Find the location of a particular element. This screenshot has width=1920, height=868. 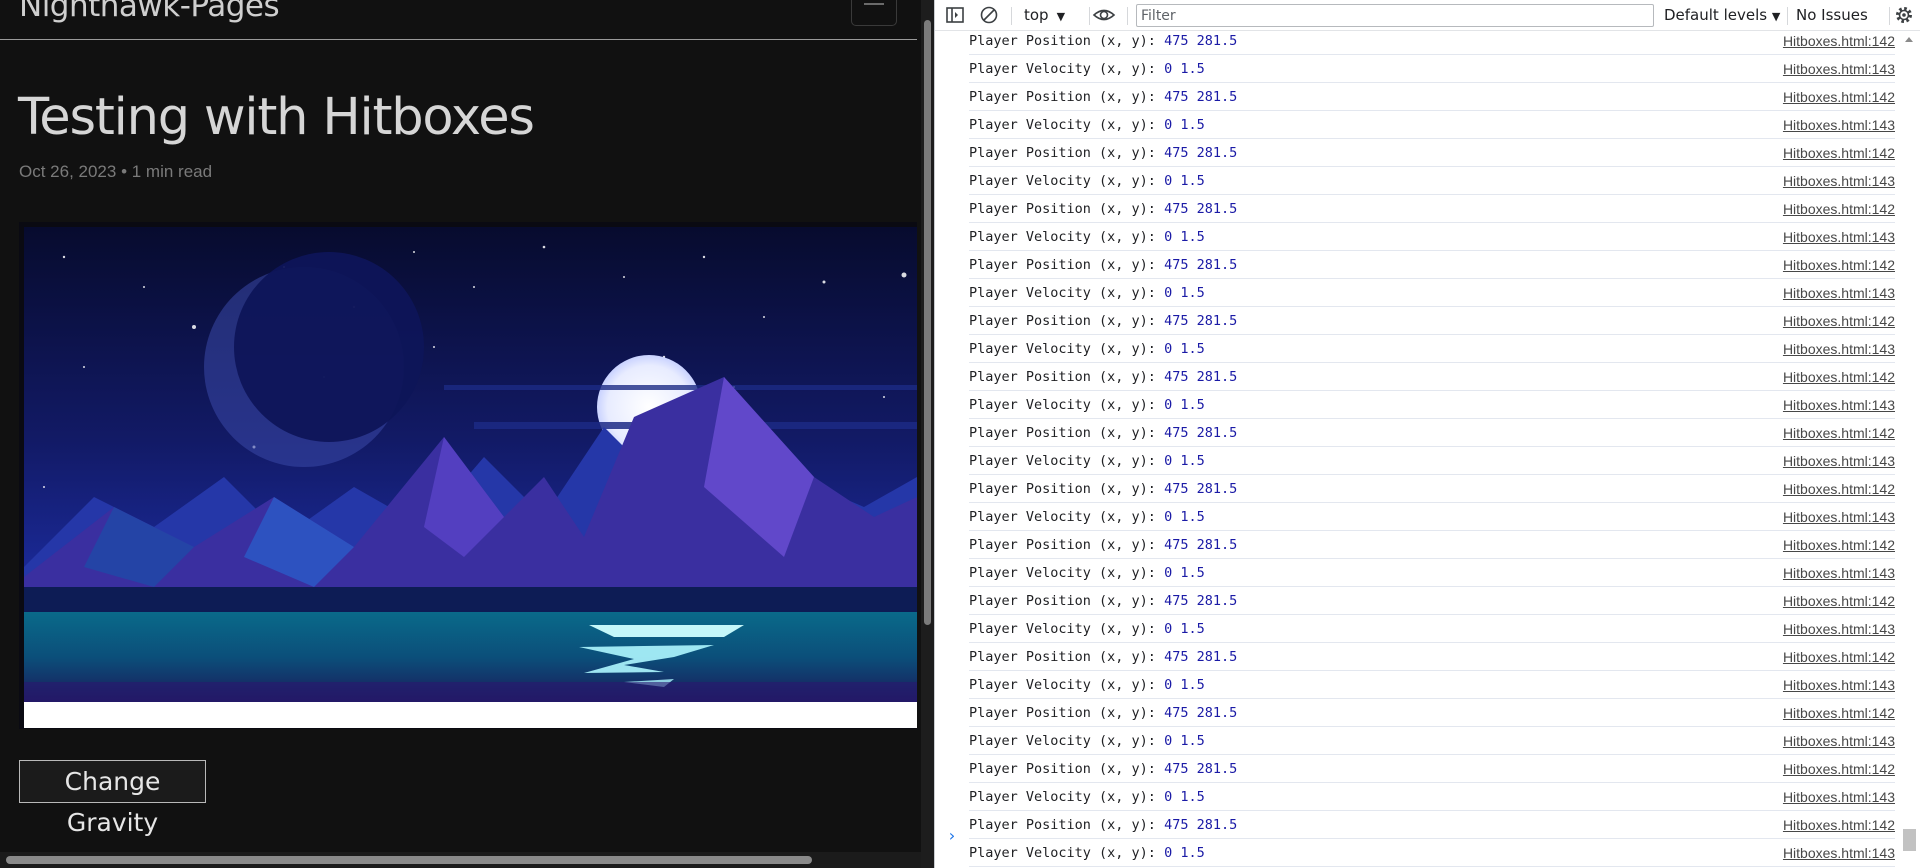

console-vertical-scrollbar is located at coordinates (1909, 450).